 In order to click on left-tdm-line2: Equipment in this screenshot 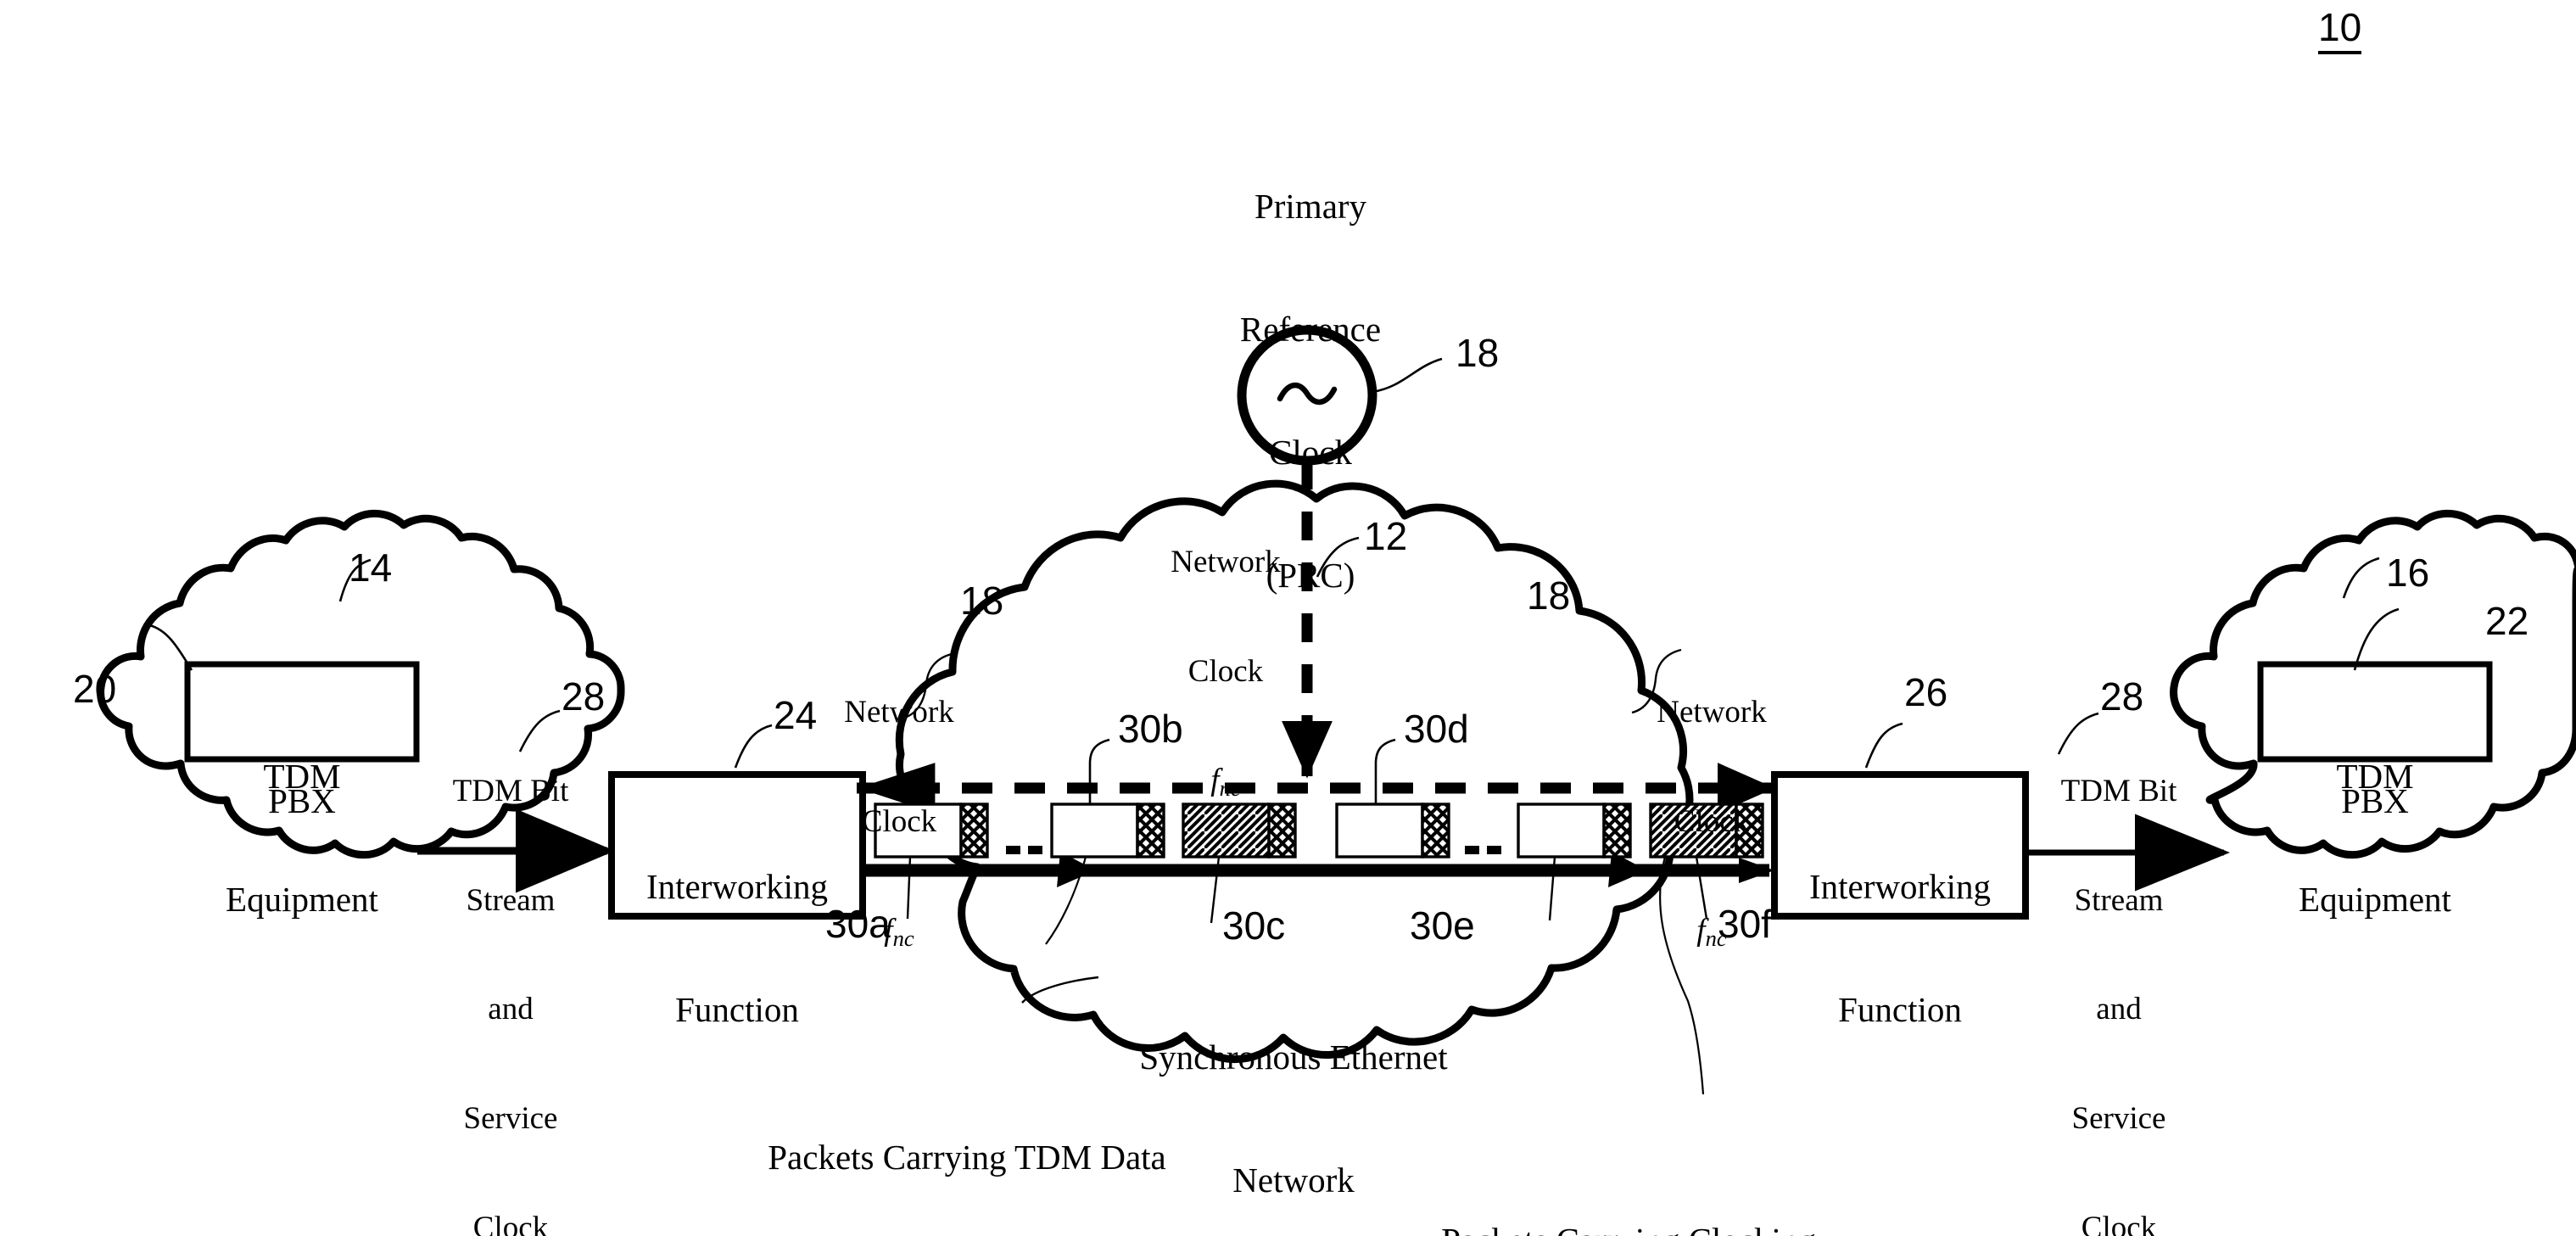, I will do `click(302, 899)`.